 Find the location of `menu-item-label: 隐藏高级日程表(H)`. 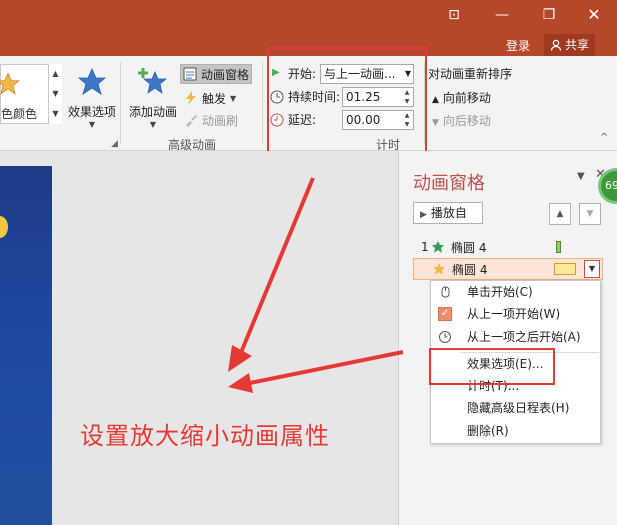

menu-item-label: 隐藏高级日程表(H) is located at coordinates (518, 408).